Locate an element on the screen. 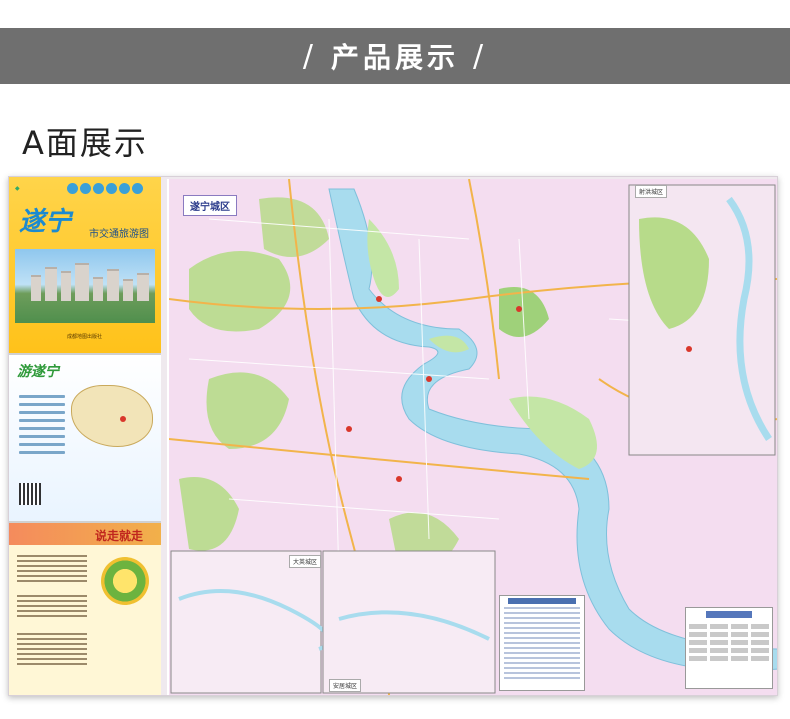 This screenshot has height=719, width=790. street-index-table is located at coordinates (542, 643).